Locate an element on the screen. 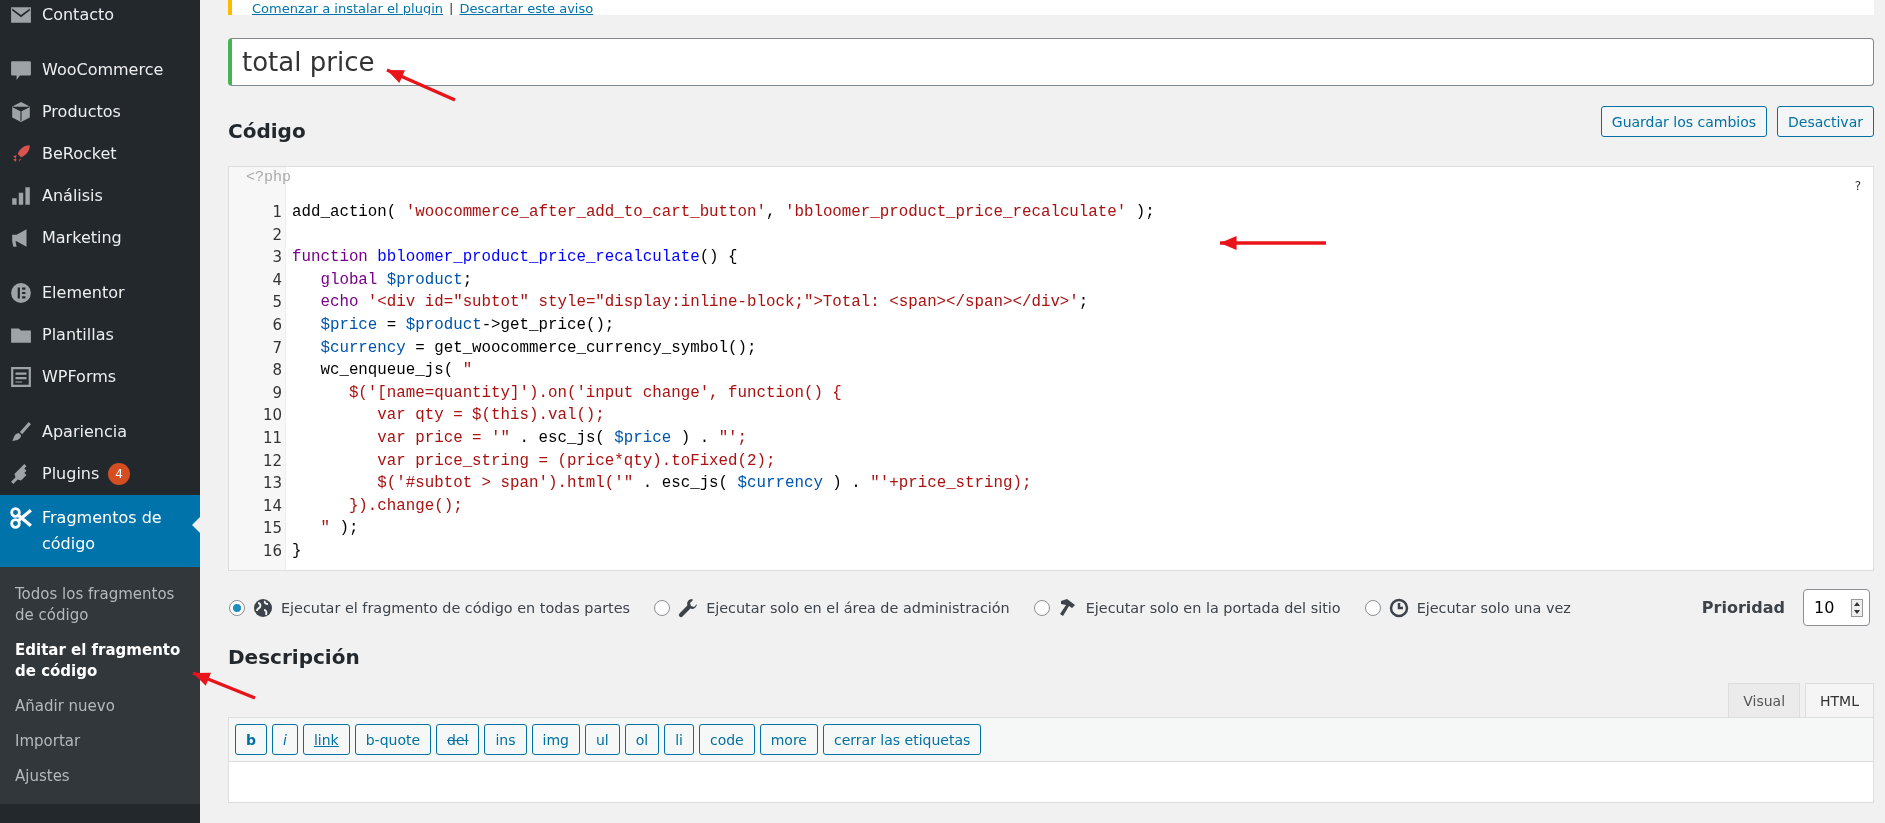 The image size is (1885, 823). toolbar-button: i is located at coordinates (285, 739).